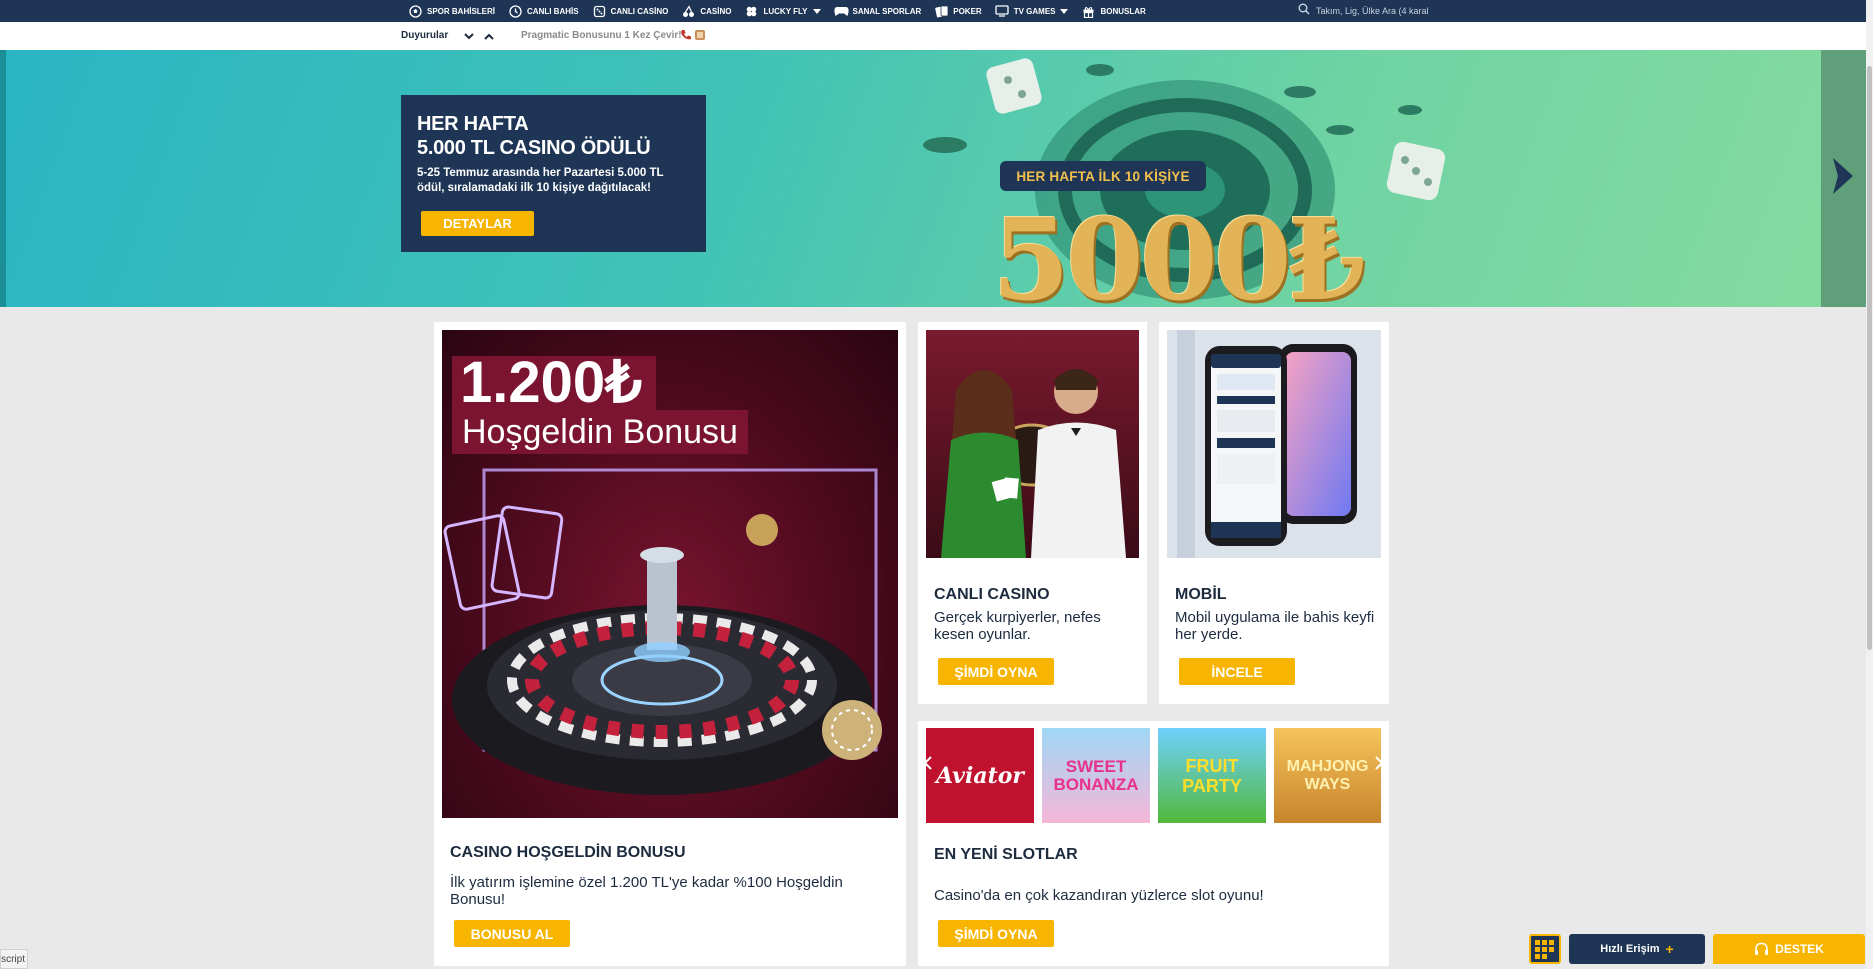  What do you see at coordinates (1002, 11) in the screenshot?
I see `tv-icon` at bounding box center [1002, 11].